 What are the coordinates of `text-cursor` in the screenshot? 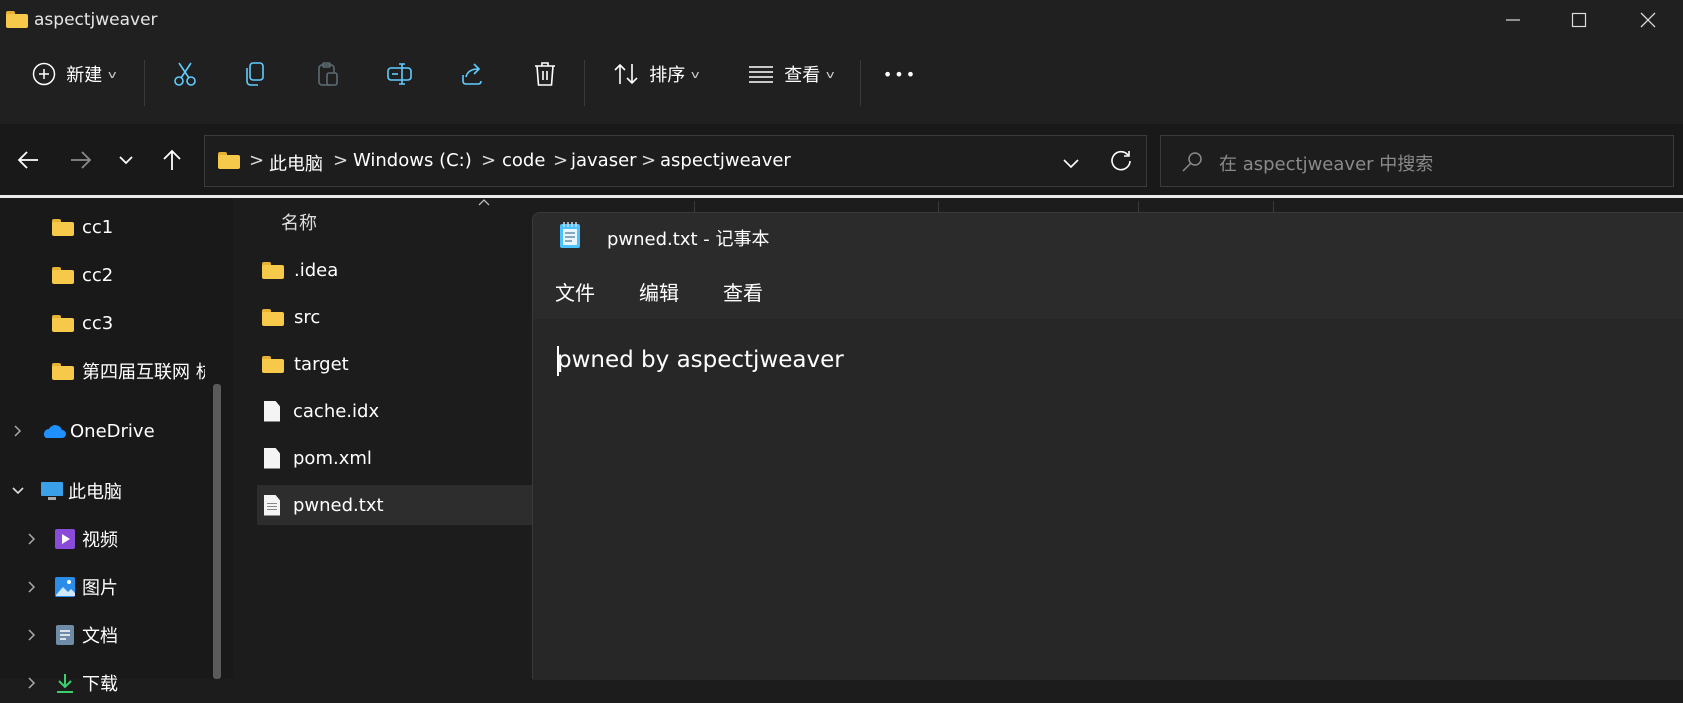 It's located at (558, 361).